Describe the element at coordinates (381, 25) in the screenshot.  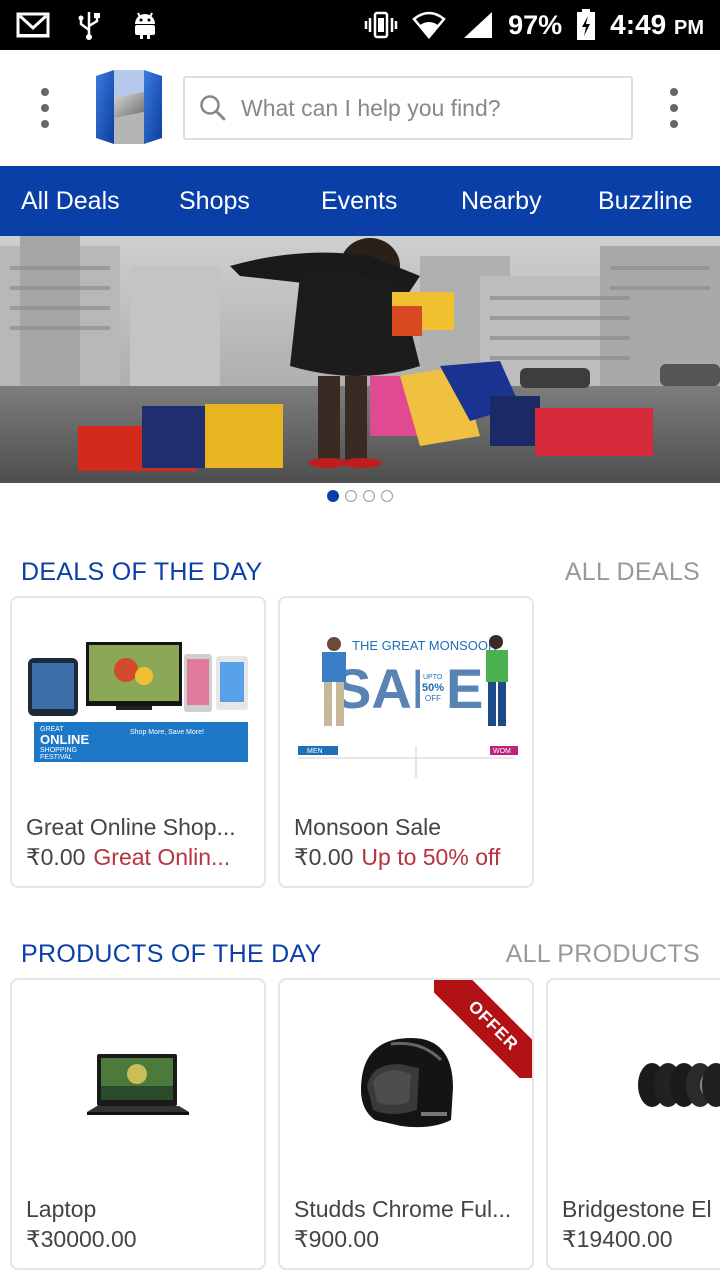
I see `vibrate-icon` at that location.